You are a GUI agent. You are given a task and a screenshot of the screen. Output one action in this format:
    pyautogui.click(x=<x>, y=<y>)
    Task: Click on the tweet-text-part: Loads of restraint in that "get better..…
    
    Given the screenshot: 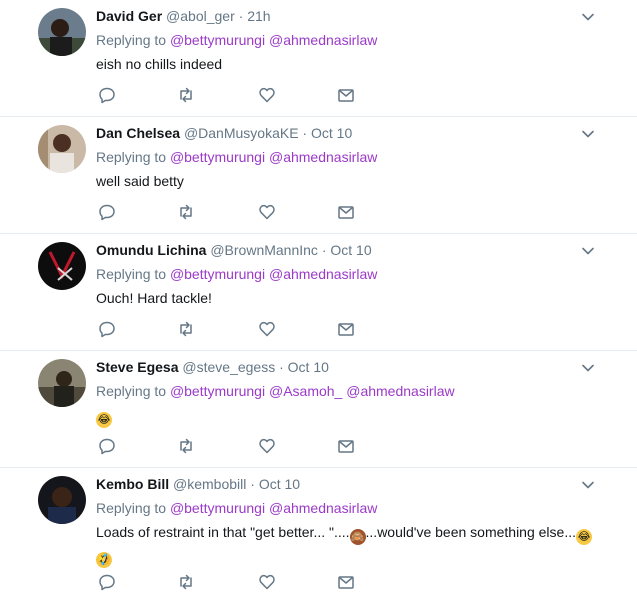 What is the action you would take?
    pyautogui.click(x=223, y=532)
    